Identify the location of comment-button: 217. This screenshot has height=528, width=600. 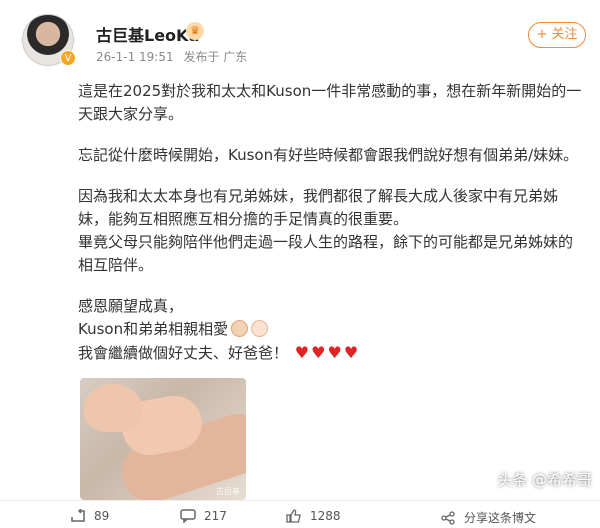
(203, 516).